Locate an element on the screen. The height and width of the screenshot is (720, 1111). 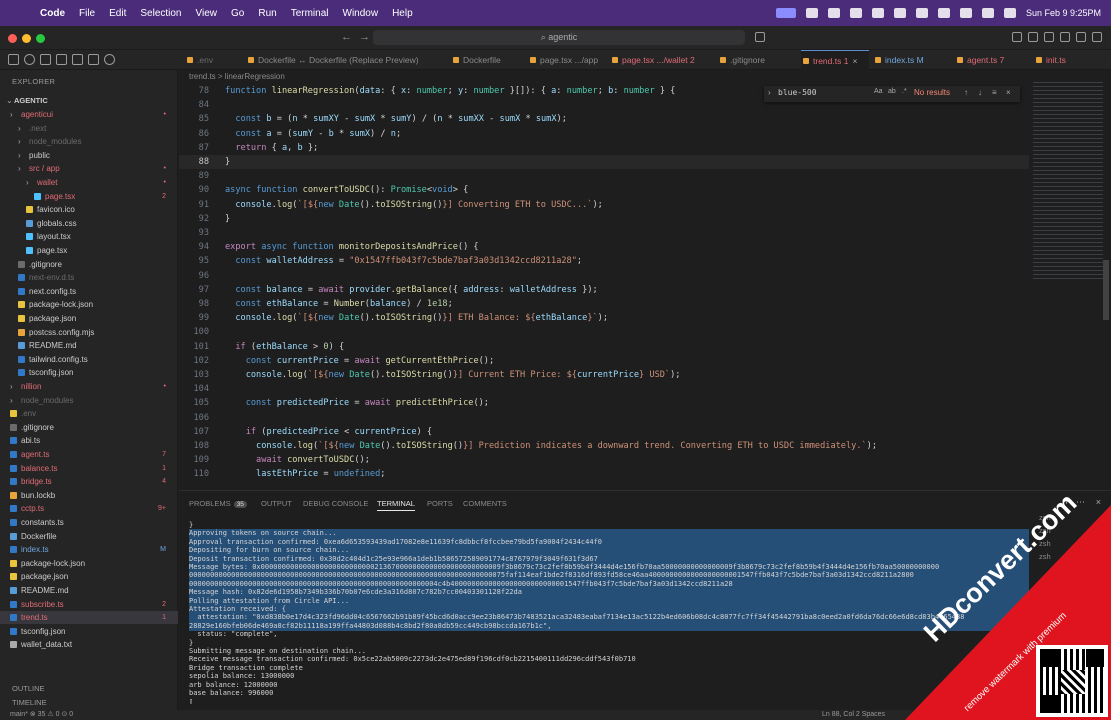
code-line: 93 is located at coordinates (604, 233).